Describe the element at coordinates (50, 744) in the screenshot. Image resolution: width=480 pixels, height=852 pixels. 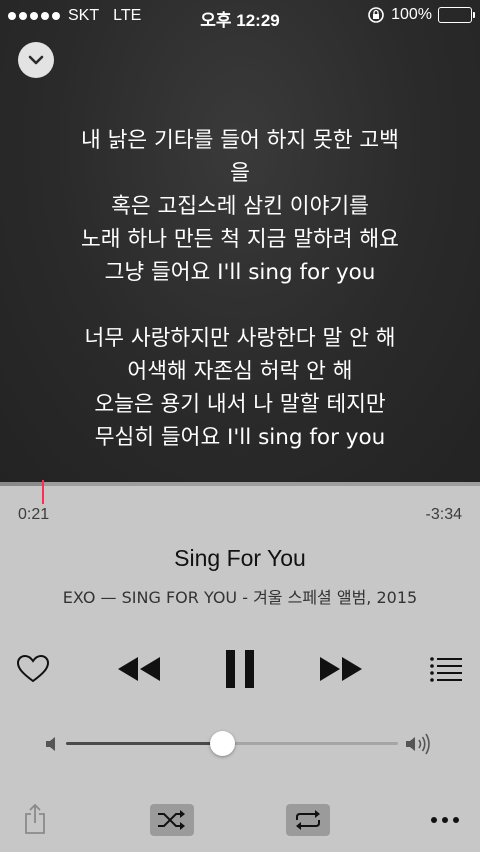
I see `speaker-low-icon` at that location.